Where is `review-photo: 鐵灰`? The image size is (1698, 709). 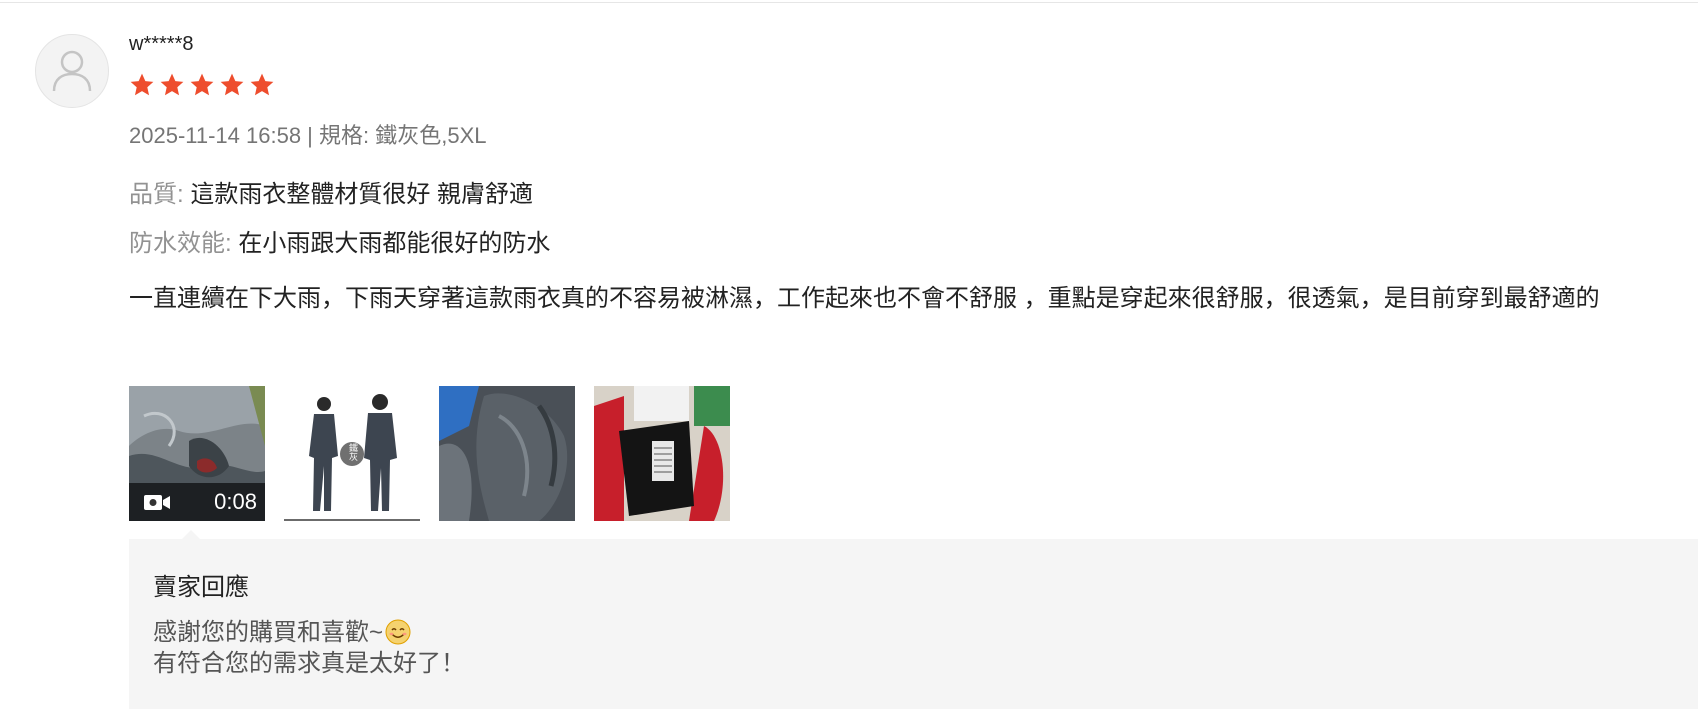
review-photo: 鐵灰 is located at coordinates (352, 453).